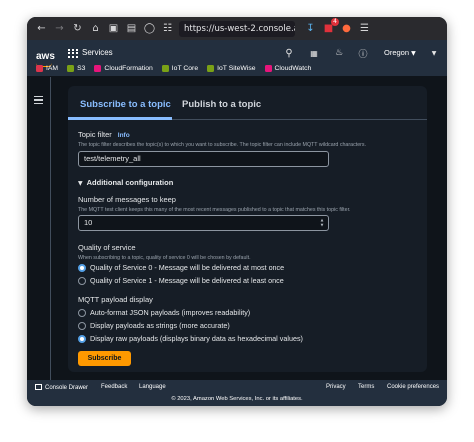 Image resolution: width=474 pixels, height=442 pixels. What do you see at coordinates (113, 28) in the screenshot?
I see `tab-icon: ▣` at bounding box center [113, 28].